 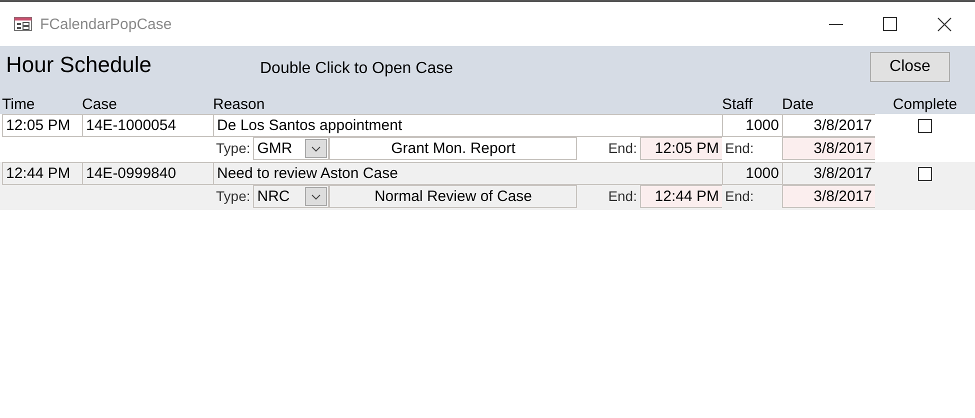 What do you see at coordinates (467, 125) in the screenshot?
I see `reason-cell: De Los Santos appointment` at bounding box center [467, 125].